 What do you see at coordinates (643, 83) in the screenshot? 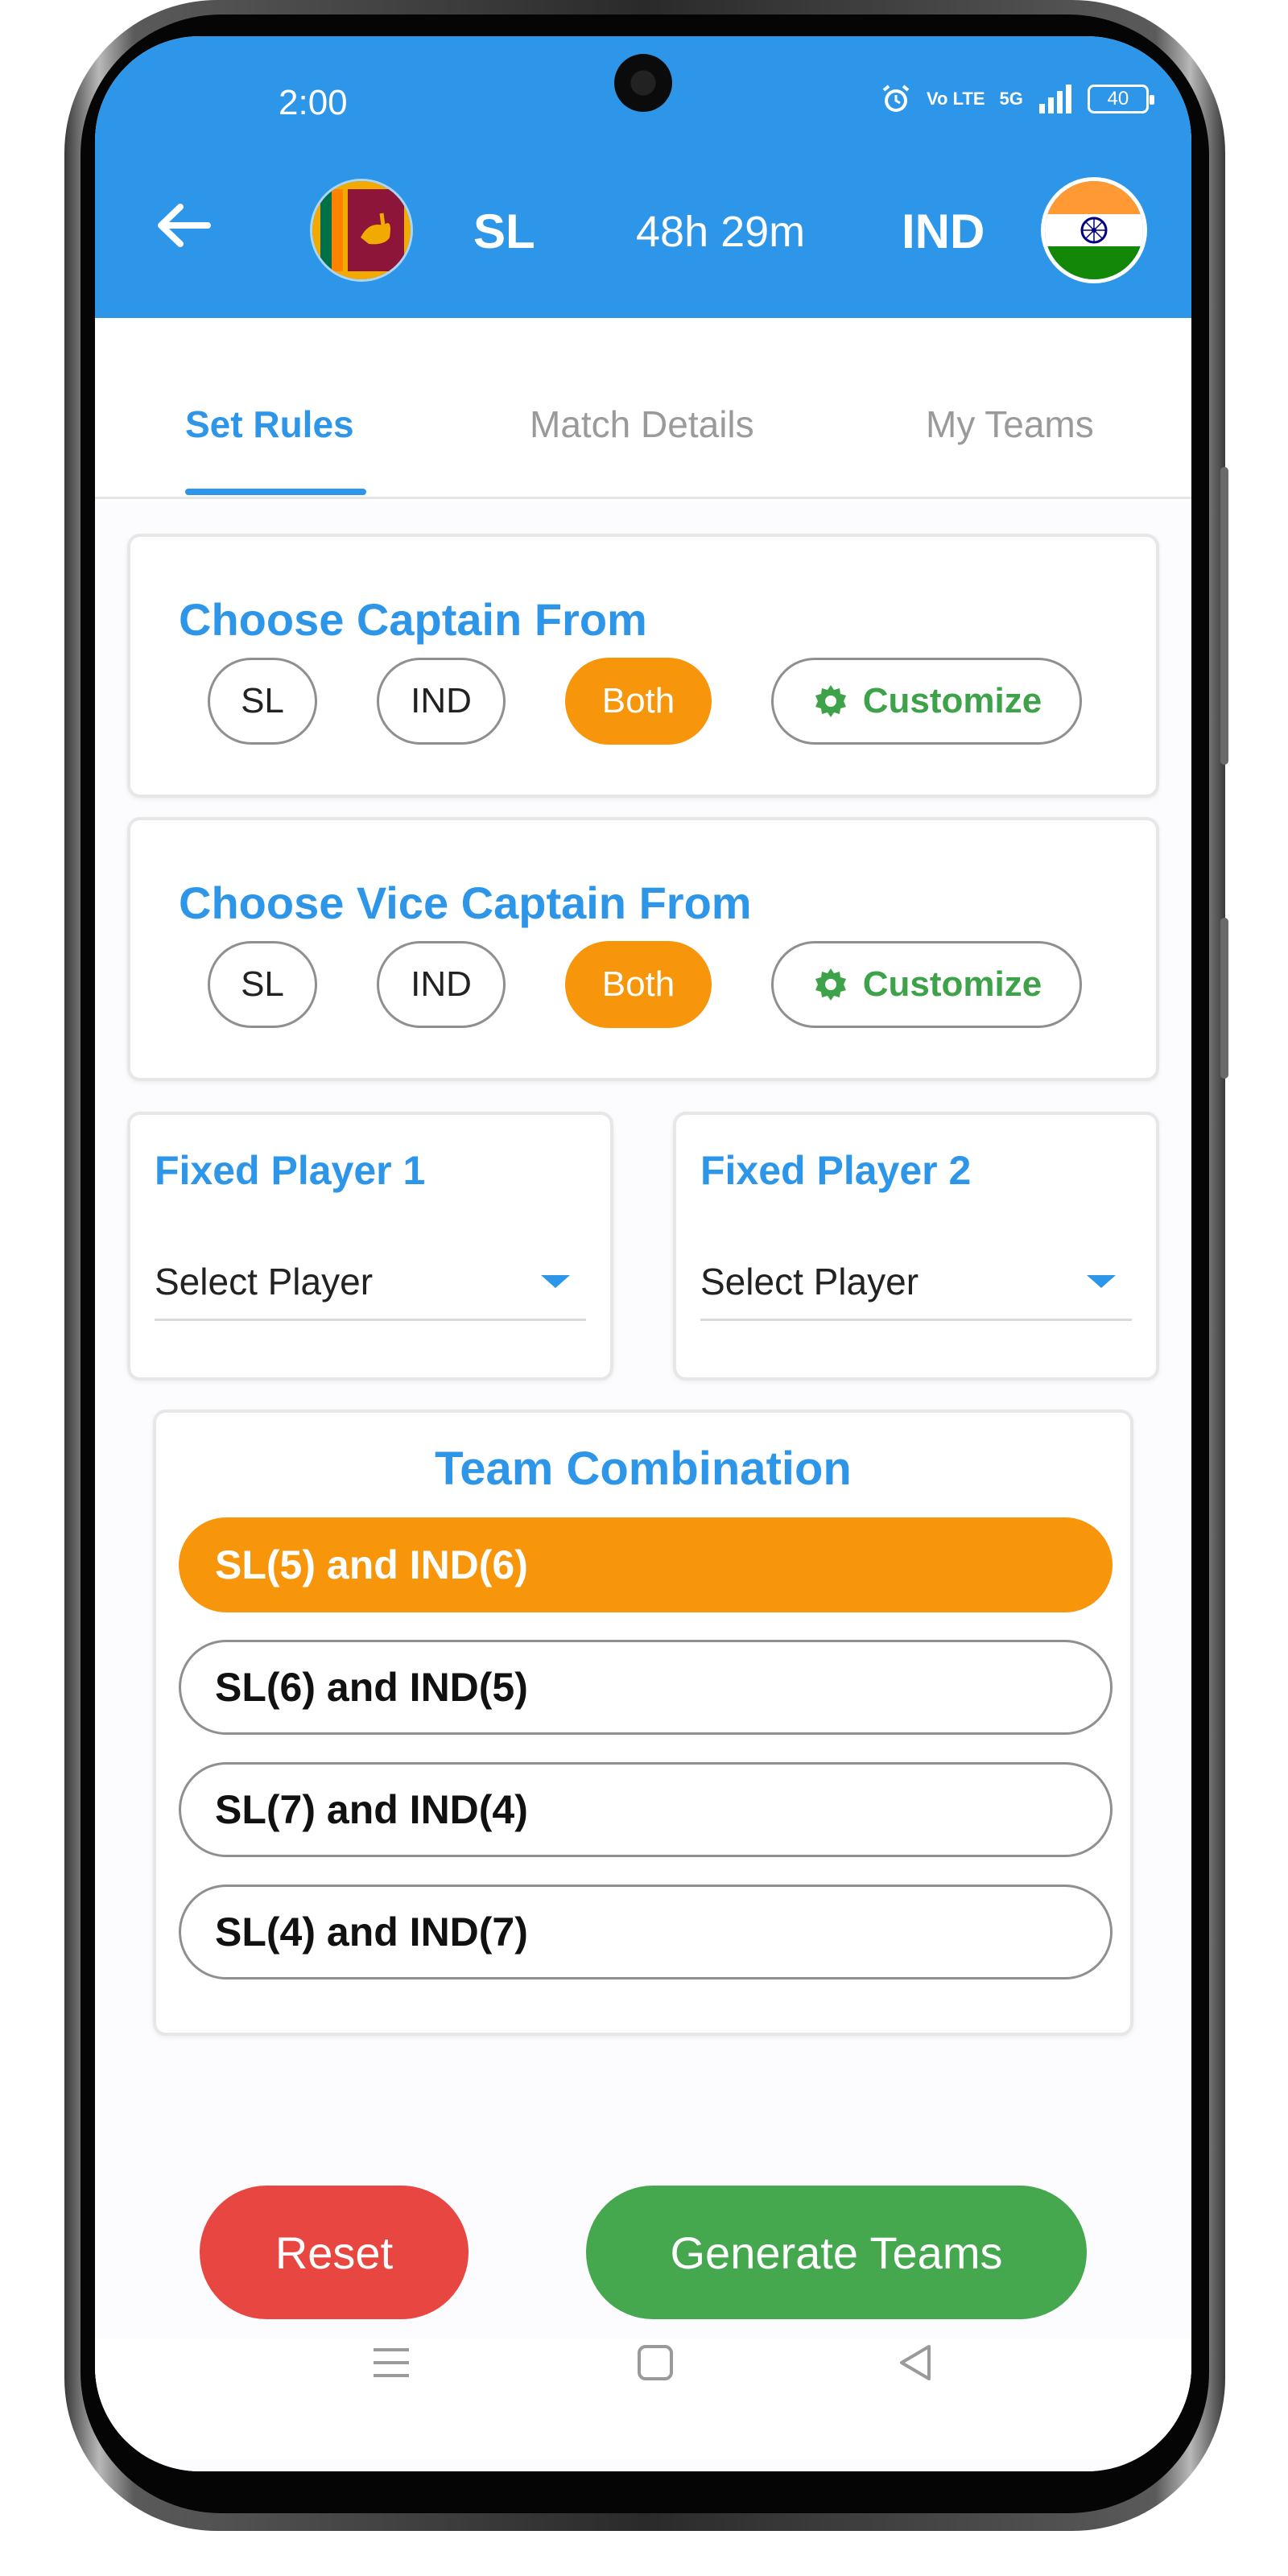
I see `front-camera` at bounding box center [643, 83].